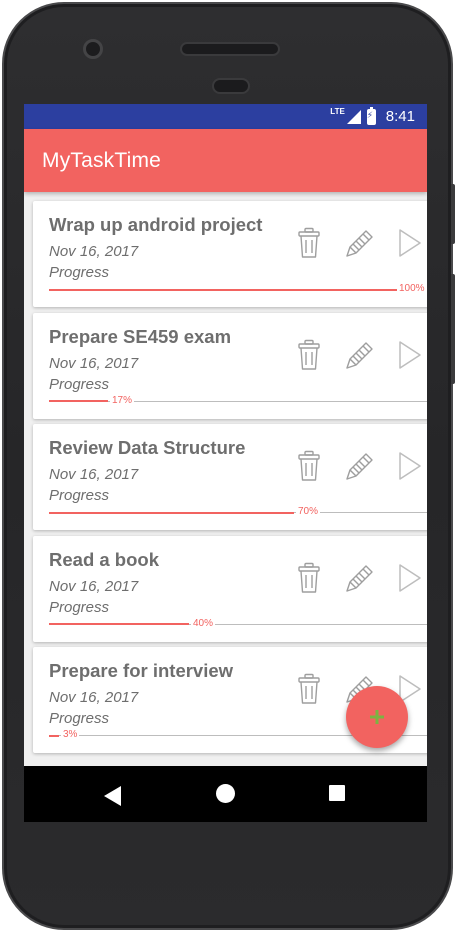  Describe the element at coordinates (225, 160) in the screenshot. I see `app-bar: MyTaskTime` at that location.